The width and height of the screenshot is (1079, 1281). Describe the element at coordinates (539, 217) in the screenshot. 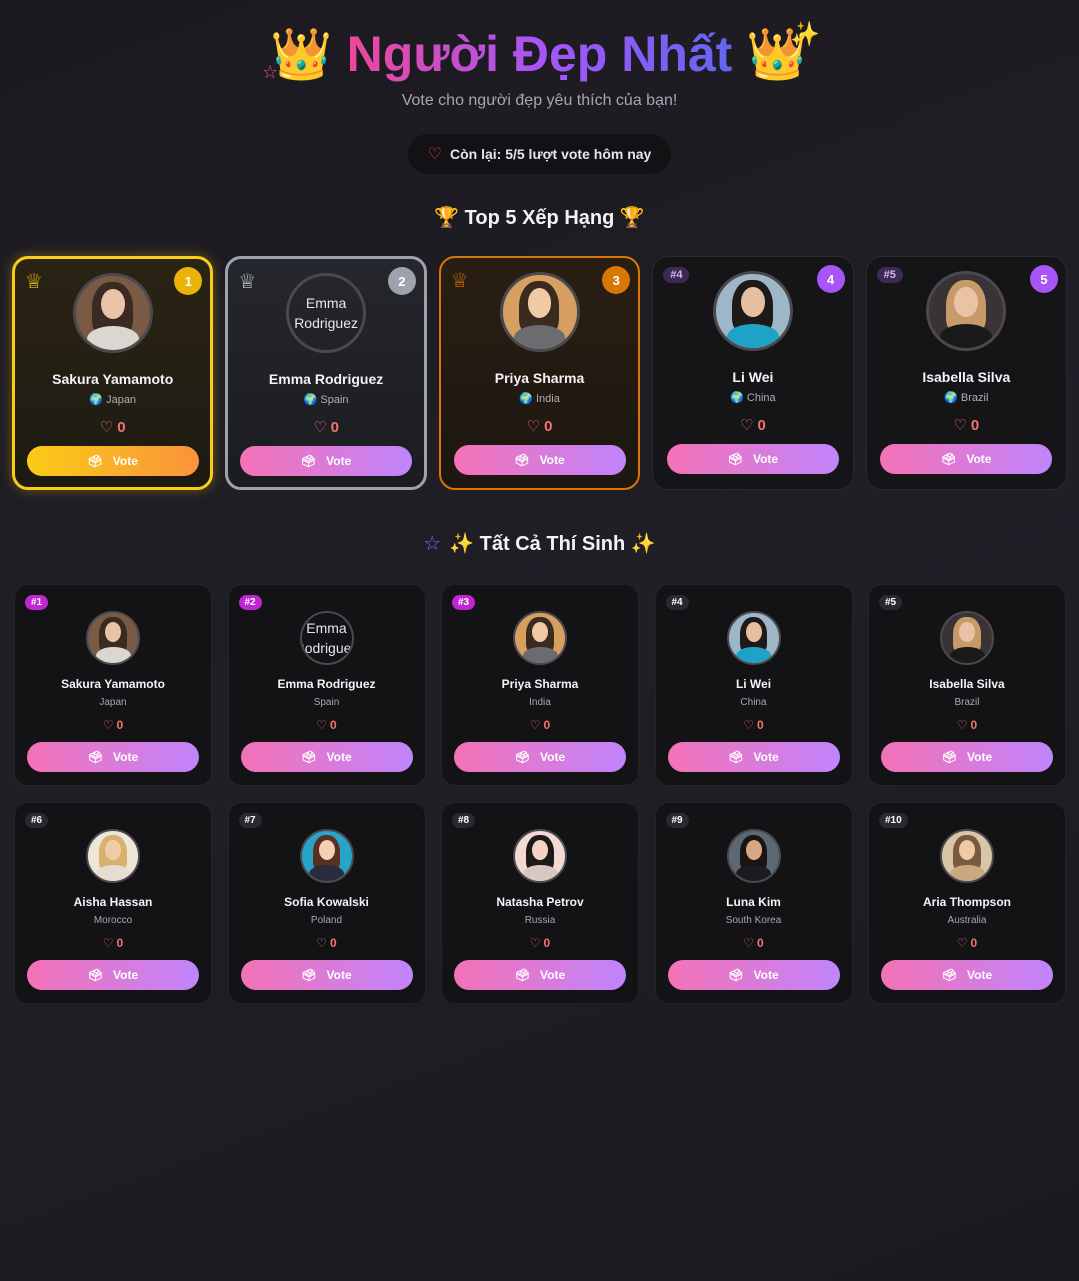

I see `top5-heading: 🏆 Top 5 Xếp Hạng 🏆` at that location.